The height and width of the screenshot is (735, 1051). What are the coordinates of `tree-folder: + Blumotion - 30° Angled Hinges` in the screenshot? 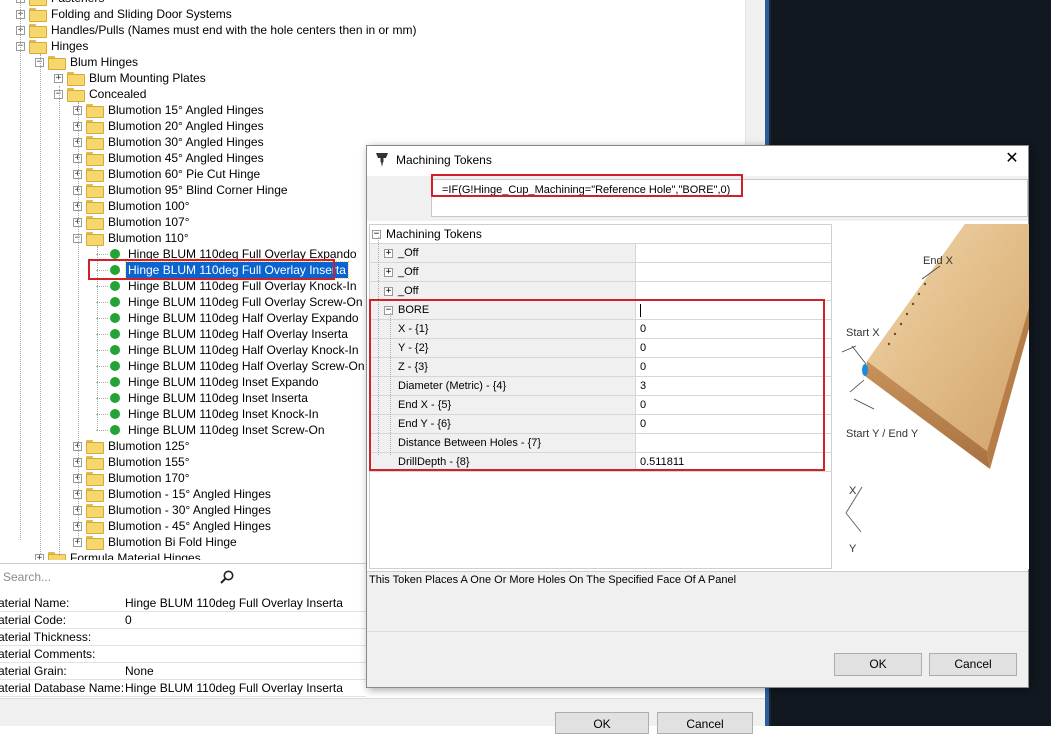 It's located at (173, 510).